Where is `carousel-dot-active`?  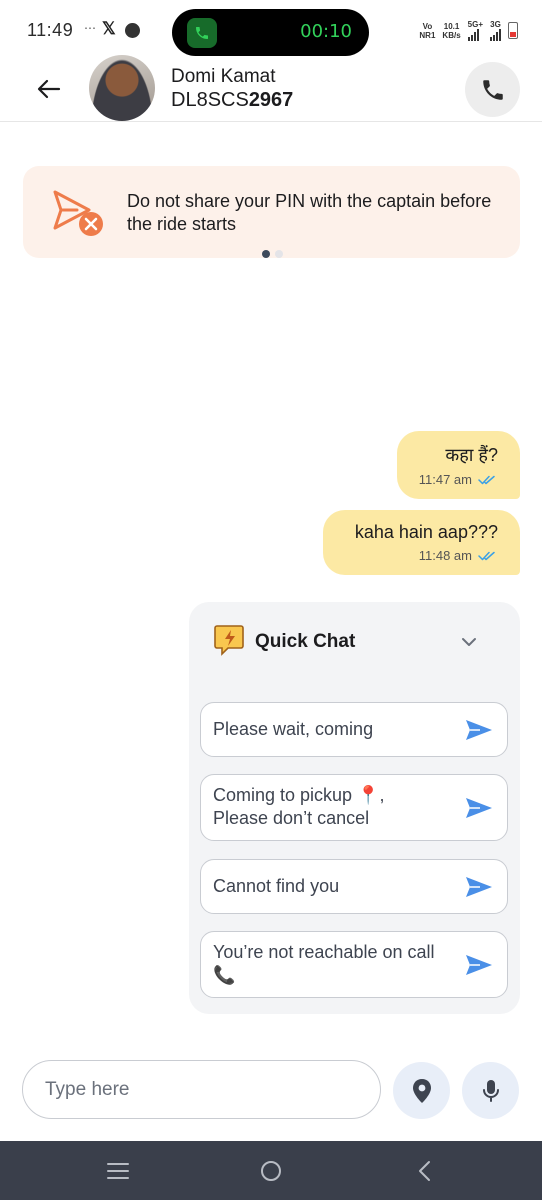
carousel-dot-active is located at coordinates (266, 254).